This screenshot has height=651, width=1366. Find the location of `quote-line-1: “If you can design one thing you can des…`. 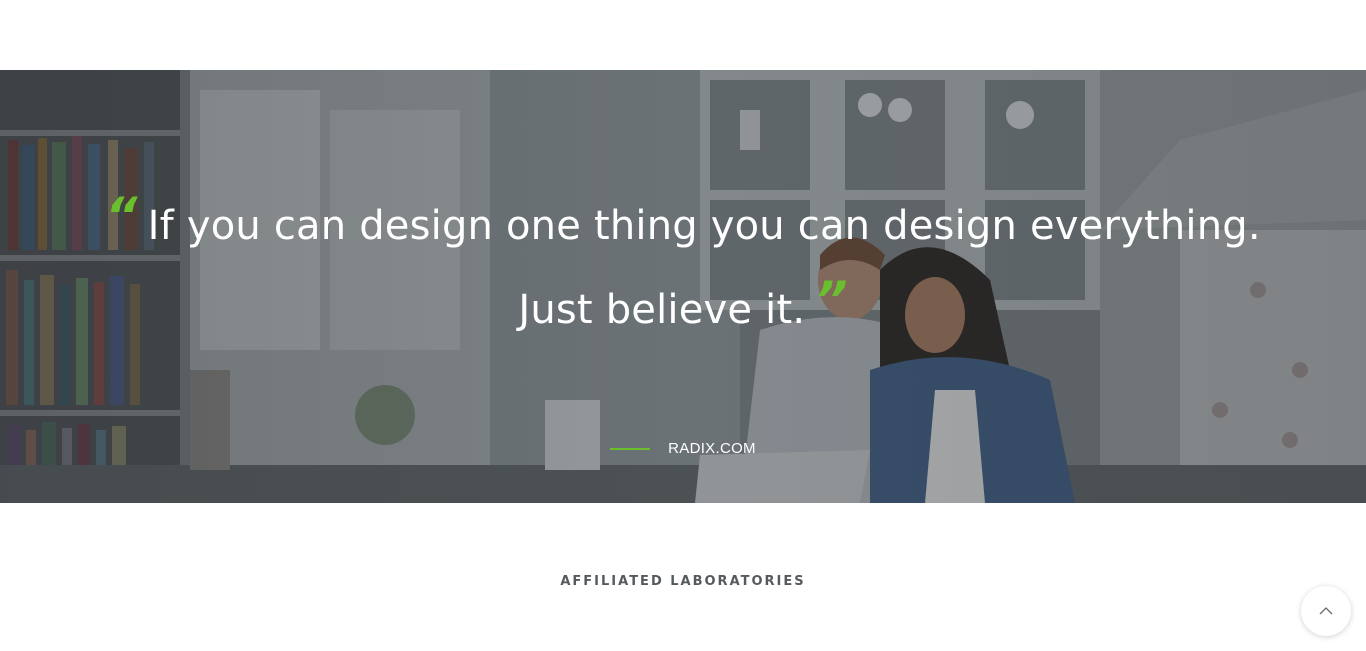

quote-line-1: “If you can design one thing you can des… is located at coordinates (683, 224).